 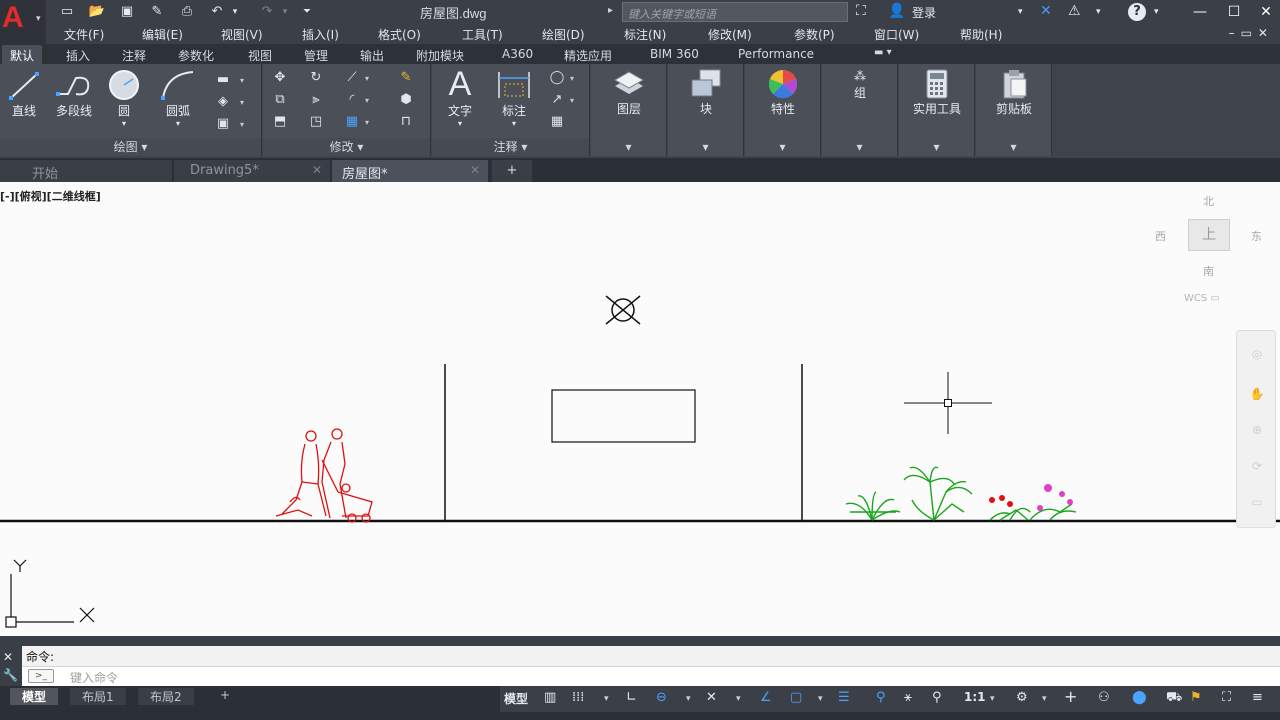 What do you see at coordinates (1208, 271) in the screenshot?
I see `viewcube-south: 南` at bounding box center [1208, 271].